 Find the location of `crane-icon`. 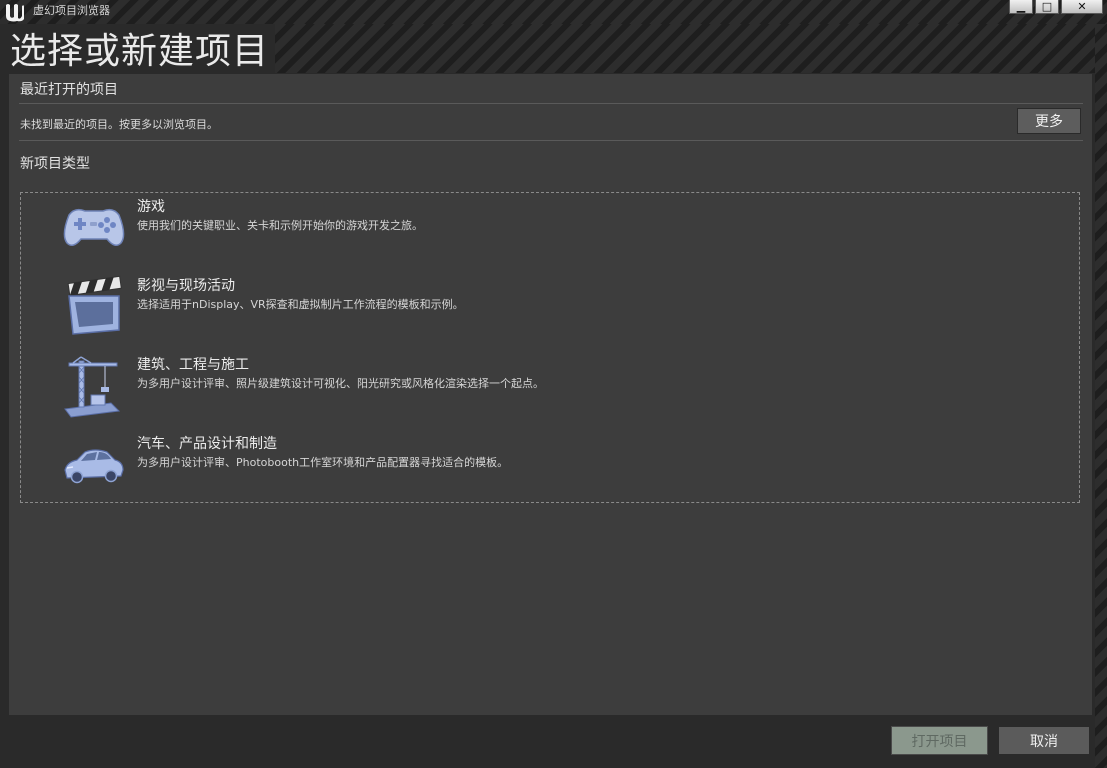

crane-icon is located at coordinates (92, 387).